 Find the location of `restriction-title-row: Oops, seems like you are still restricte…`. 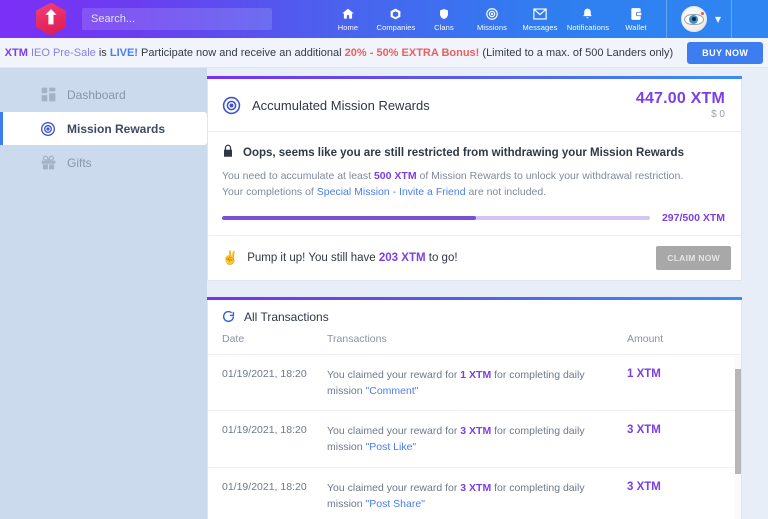

restriction-title-row: Oops, seems like you are still restricte… is located at coordinates (473, 152).